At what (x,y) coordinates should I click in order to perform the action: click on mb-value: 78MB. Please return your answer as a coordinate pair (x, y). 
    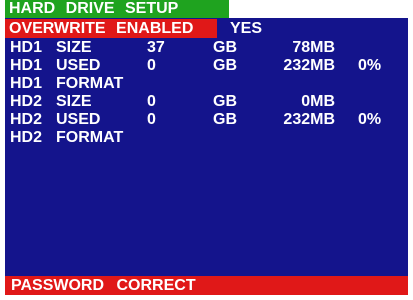
    Looking at the image, I should click on (313, 47).